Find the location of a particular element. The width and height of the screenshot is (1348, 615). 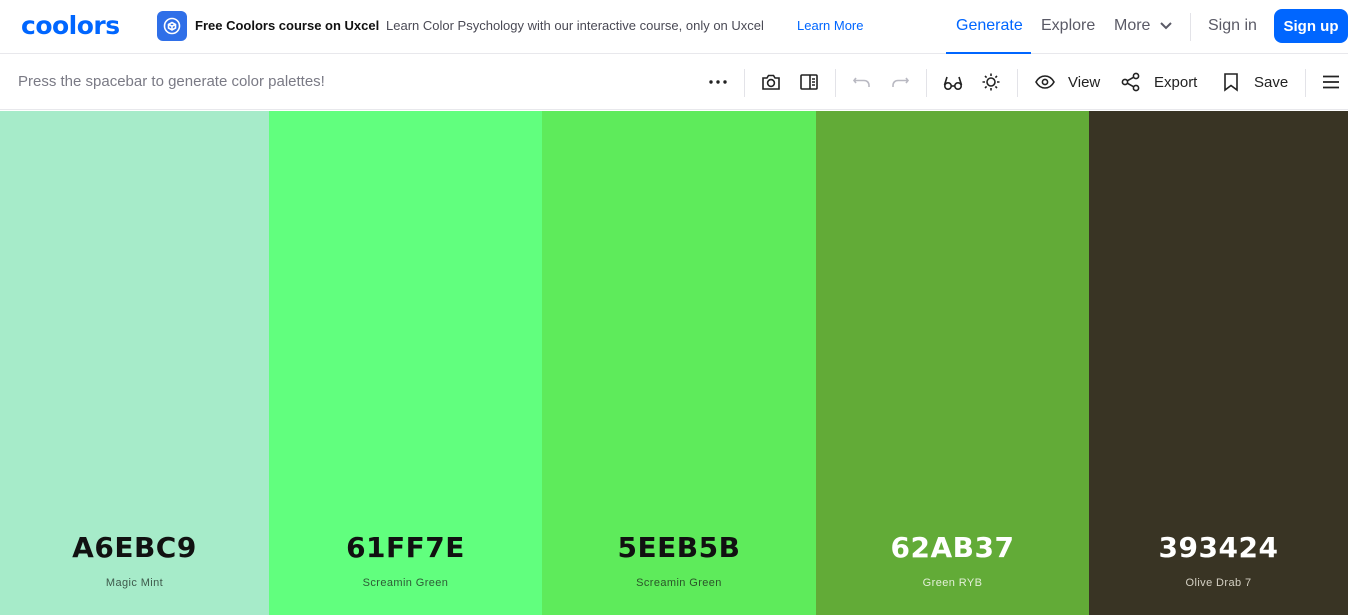

color-name: Olive Drab 7 is located at coordinates (1218, 583).